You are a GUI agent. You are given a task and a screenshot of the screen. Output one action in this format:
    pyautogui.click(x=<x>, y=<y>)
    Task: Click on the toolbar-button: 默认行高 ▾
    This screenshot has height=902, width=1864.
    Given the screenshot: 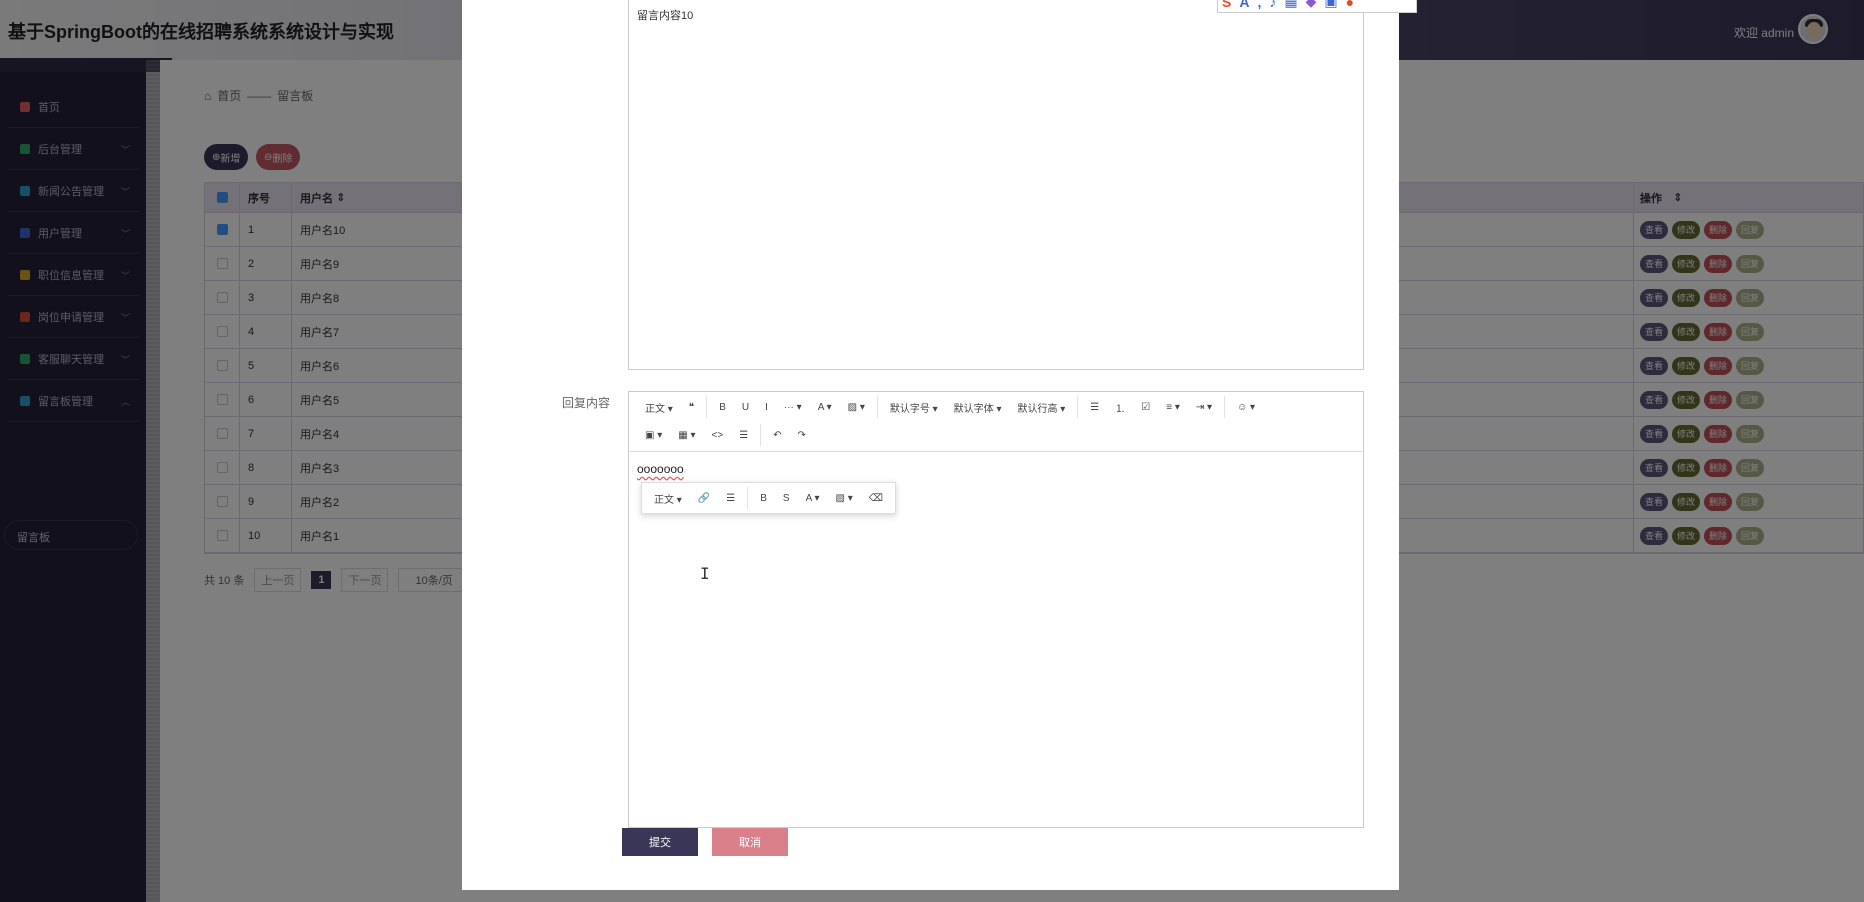 What is the action you would take?
    pyautogui.click(x=1041, y=407)
    